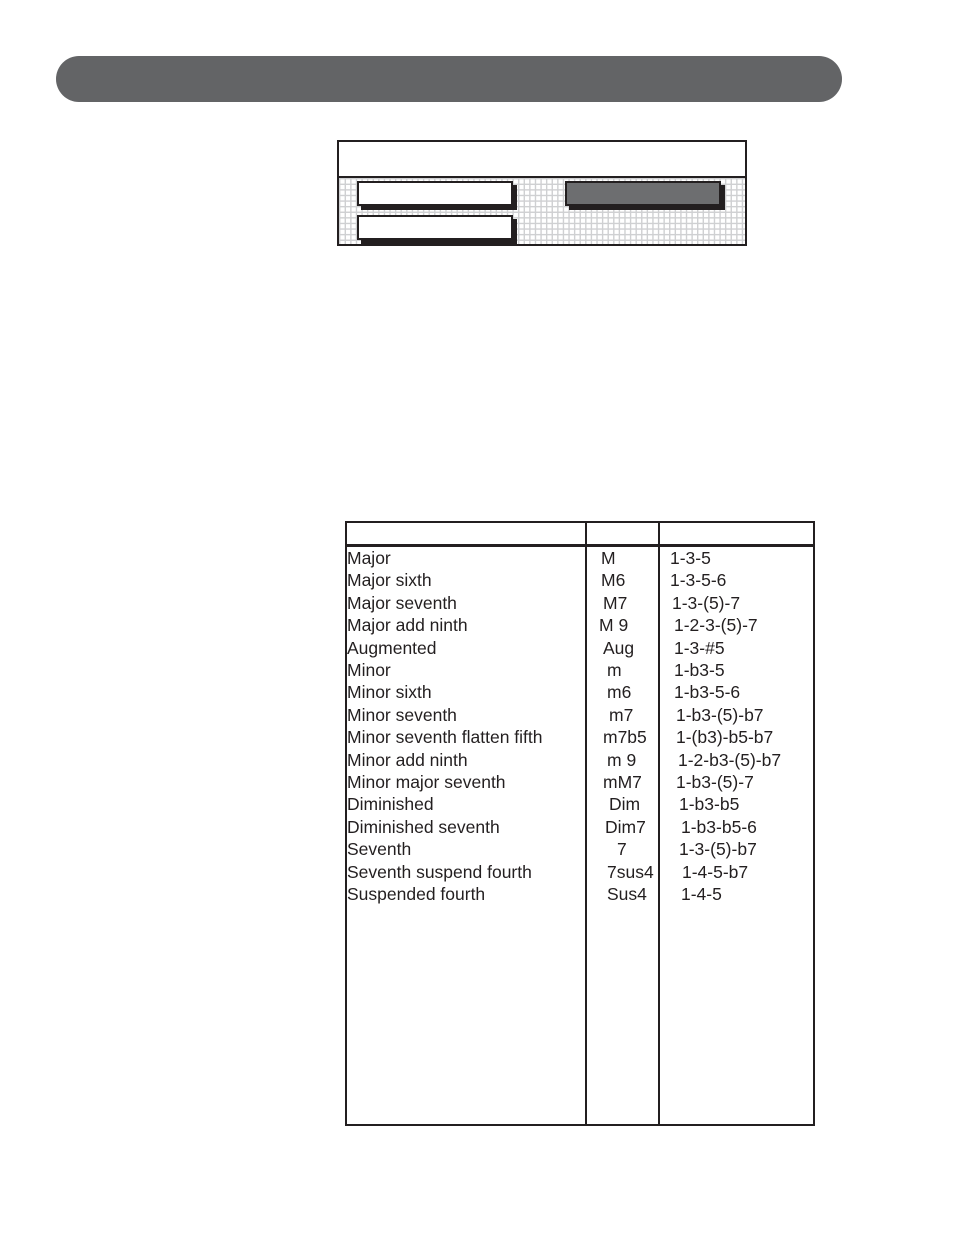 Image resolution: width=954 pixels, height=1235 pixels. Describe the element at coordinates (466, 872) in the screenshot. I see `chord-name-cell: Seventh suspend fourth` at that location.